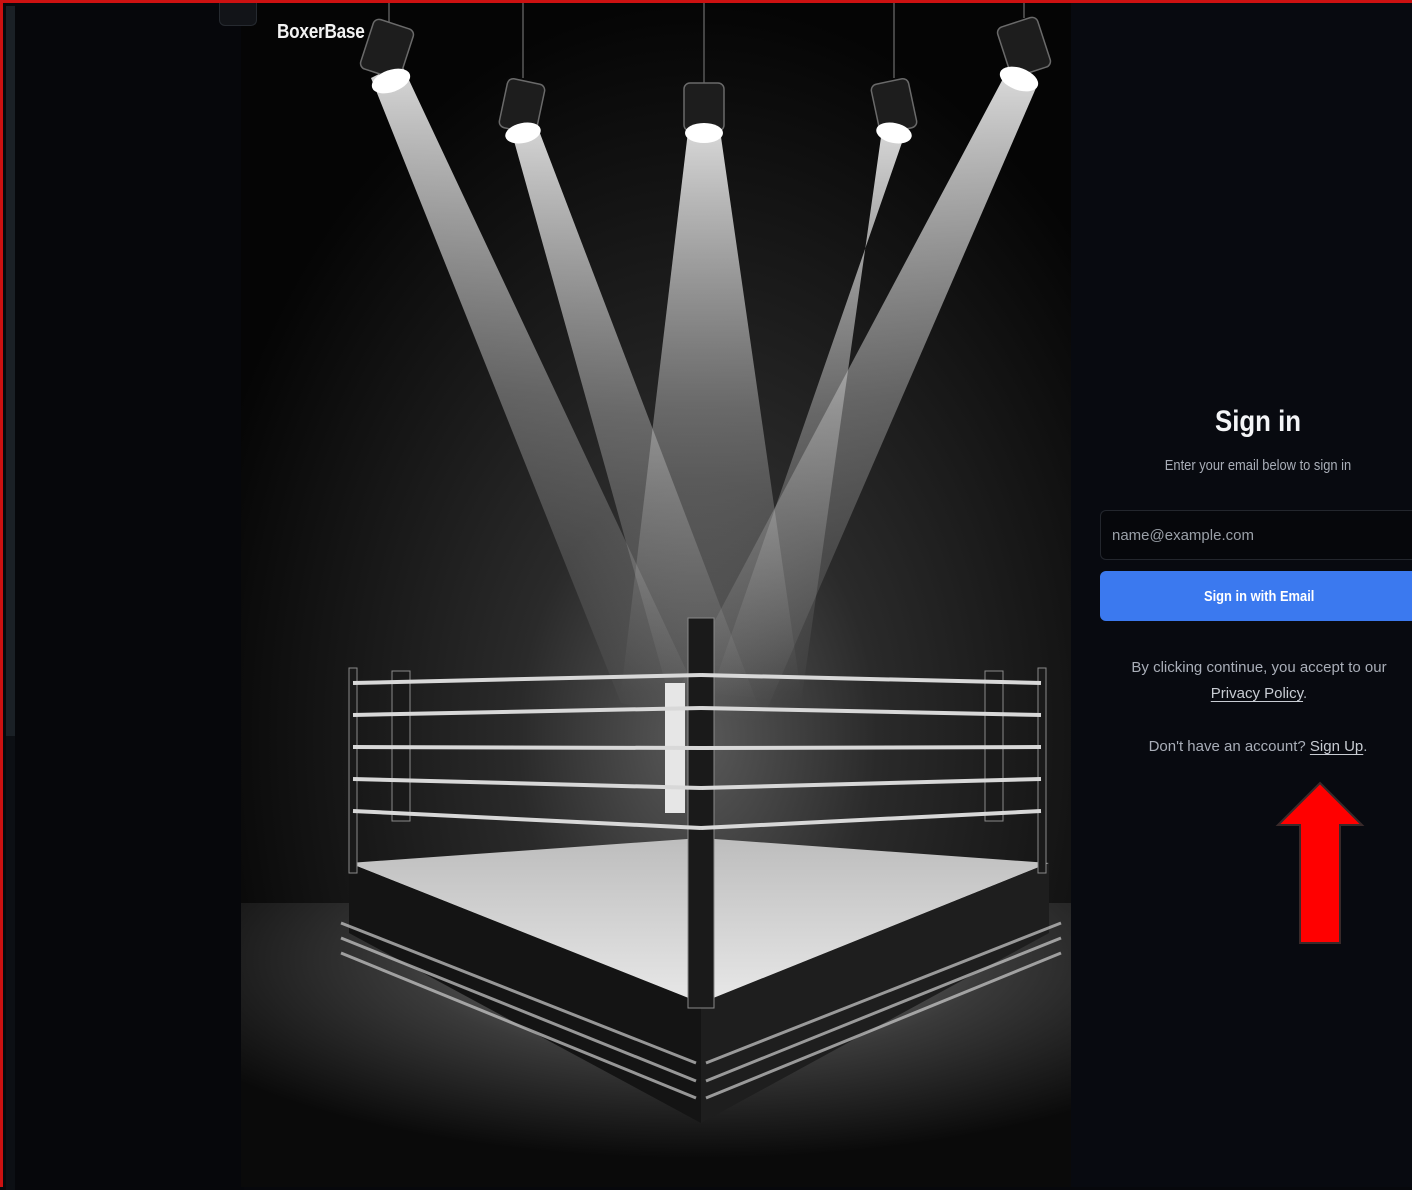 This screenshot has width=1412, height=1190. What do you see at coordinates (10, 598) in the screenshot?
I see `left-edge-strip` at bounding box center [10, 598].